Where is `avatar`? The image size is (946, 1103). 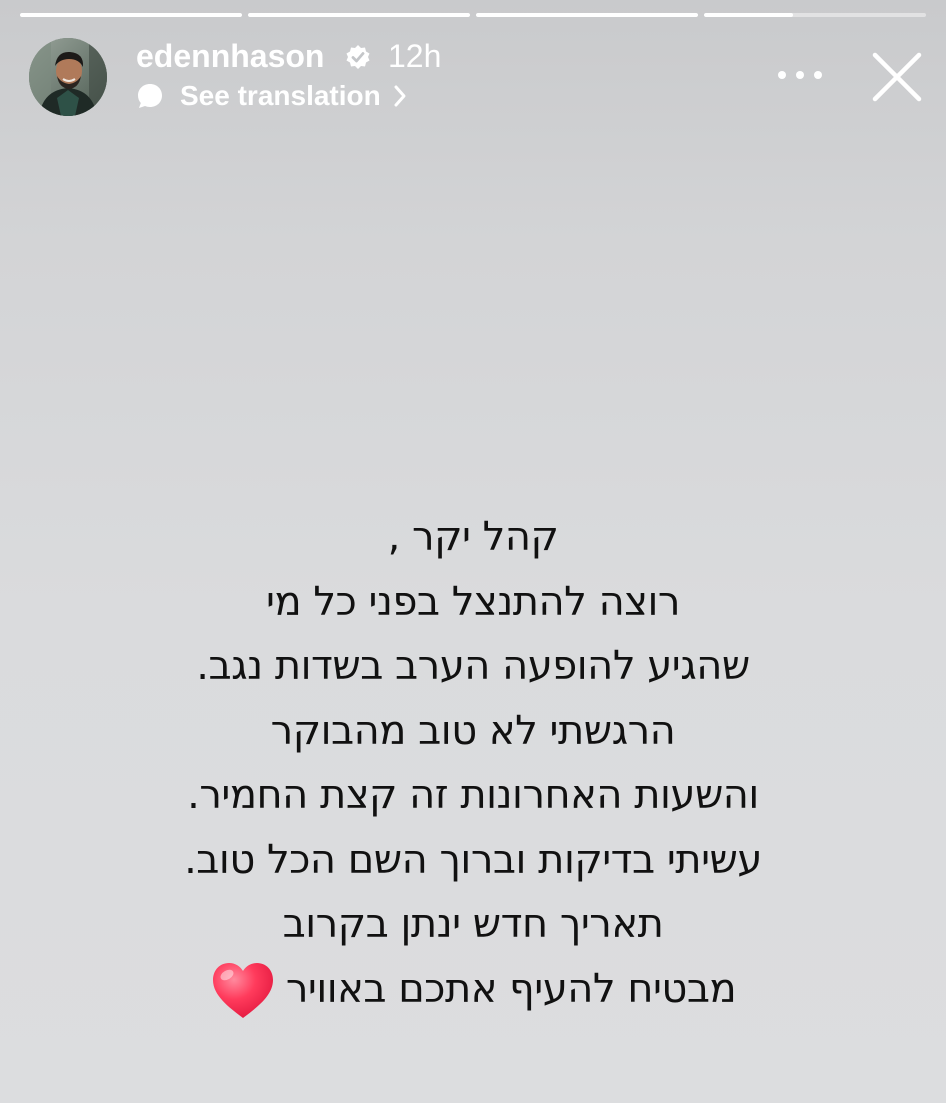
avatar is located at coordinates (68, 77).